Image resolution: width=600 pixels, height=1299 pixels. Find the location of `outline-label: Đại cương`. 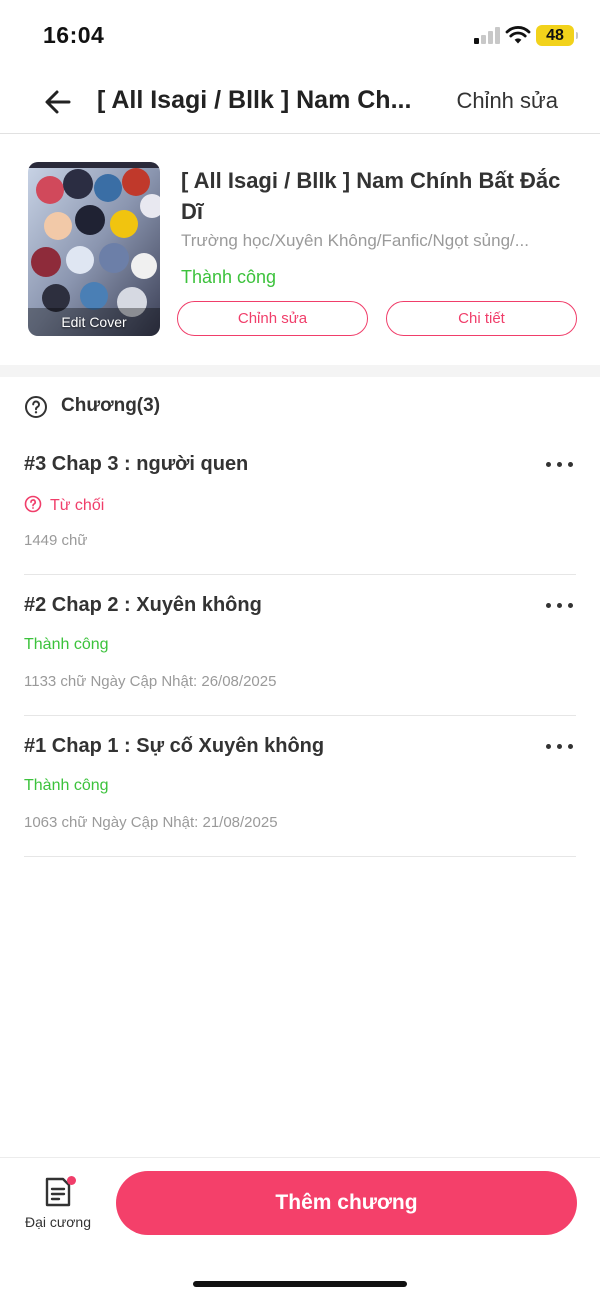

outline-label: Đại cương is located at coordinates (58, 1222).